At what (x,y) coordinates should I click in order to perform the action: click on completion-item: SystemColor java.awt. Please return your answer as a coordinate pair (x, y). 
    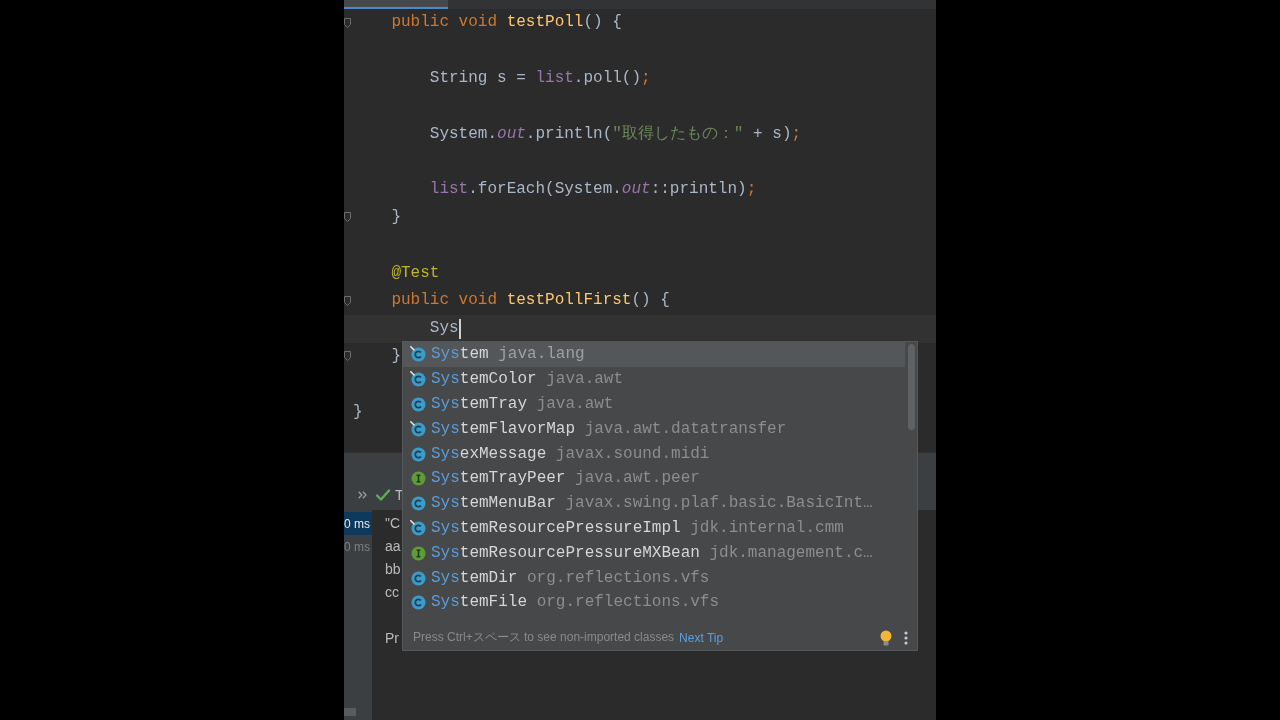
    Looking at the image, I should click on (654, 379).